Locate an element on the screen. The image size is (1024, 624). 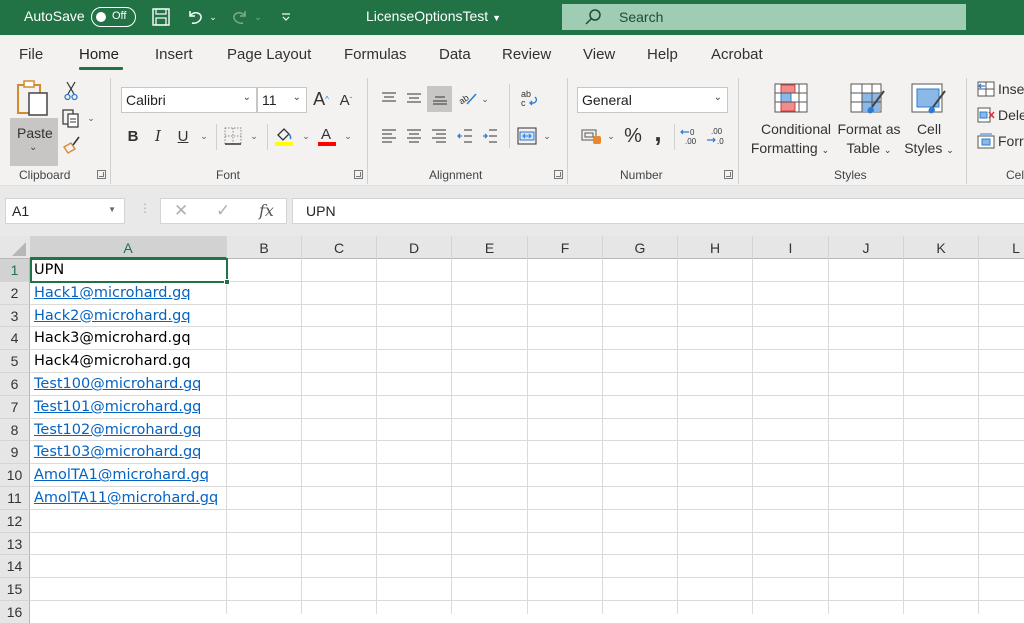
cell-styles-button: Cell Styles ⌄ is located at coordinates (929, 121).